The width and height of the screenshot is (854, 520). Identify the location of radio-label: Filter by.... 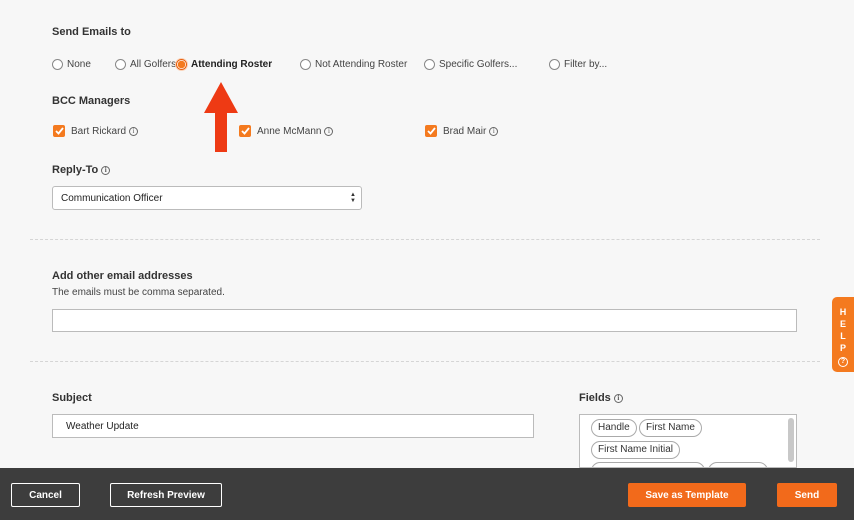
(586, 64).